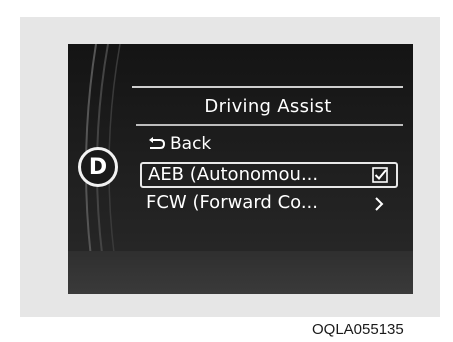  What do you see at coordinates (267, 87) in the screenshot?
I see `header-divider` at bounding box center [267, 87].